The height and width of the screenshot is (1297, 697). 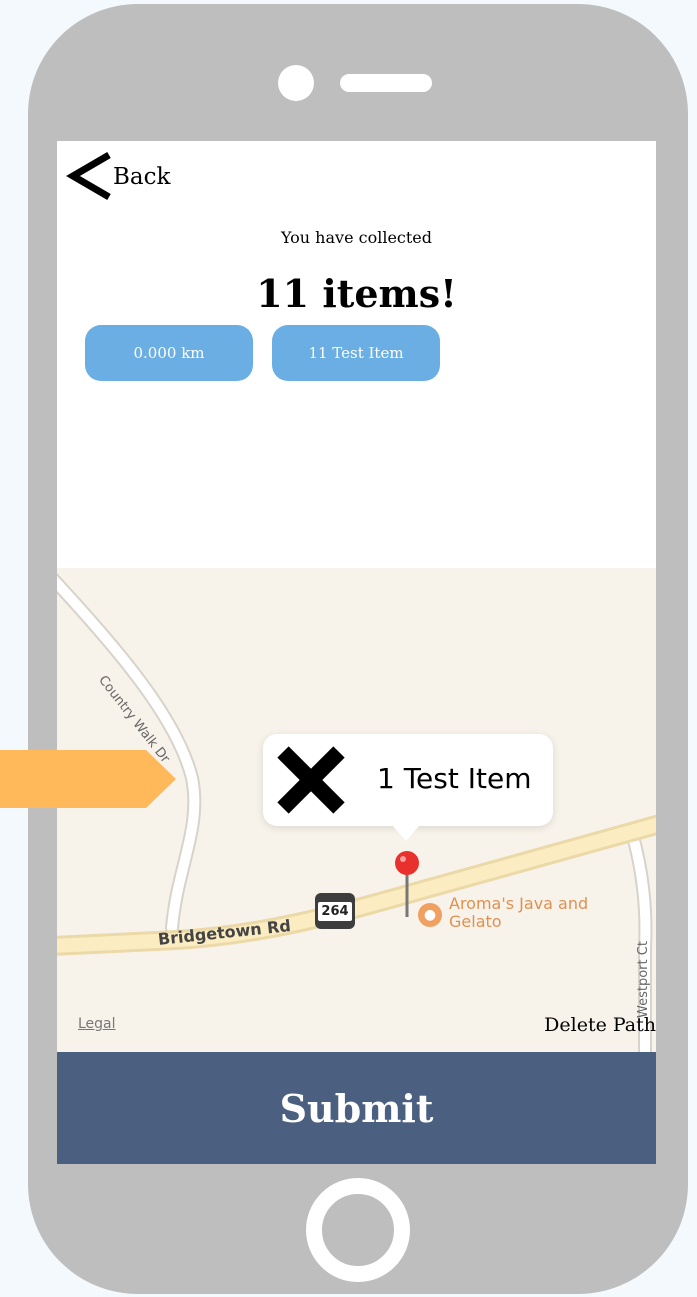 What do you see at coordinates (97, 1024) in the screenshot?
I see `legal-link: Legal` at bounding box center [97, 1024].